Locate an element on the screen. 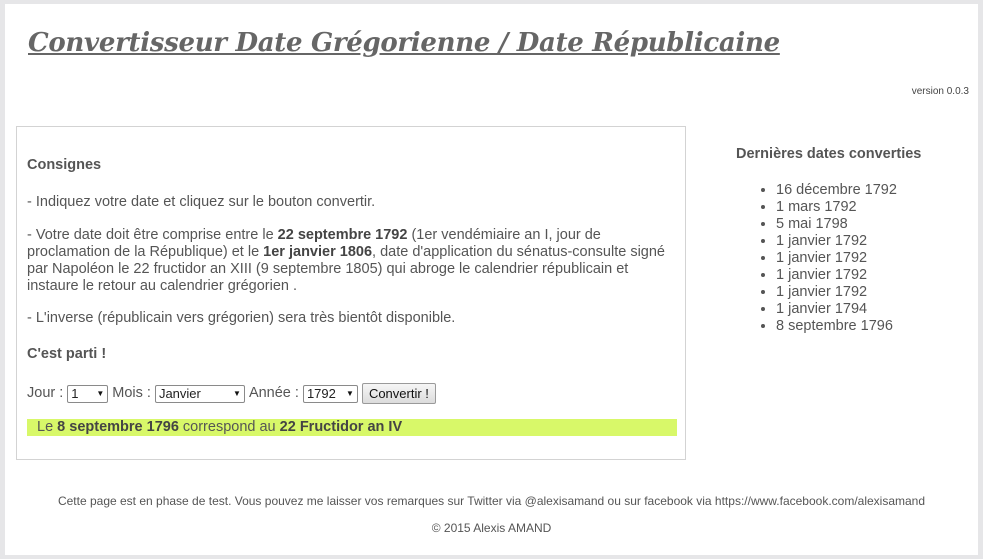  jour-select: 1 ▼ is located at coordinates (88, 393).